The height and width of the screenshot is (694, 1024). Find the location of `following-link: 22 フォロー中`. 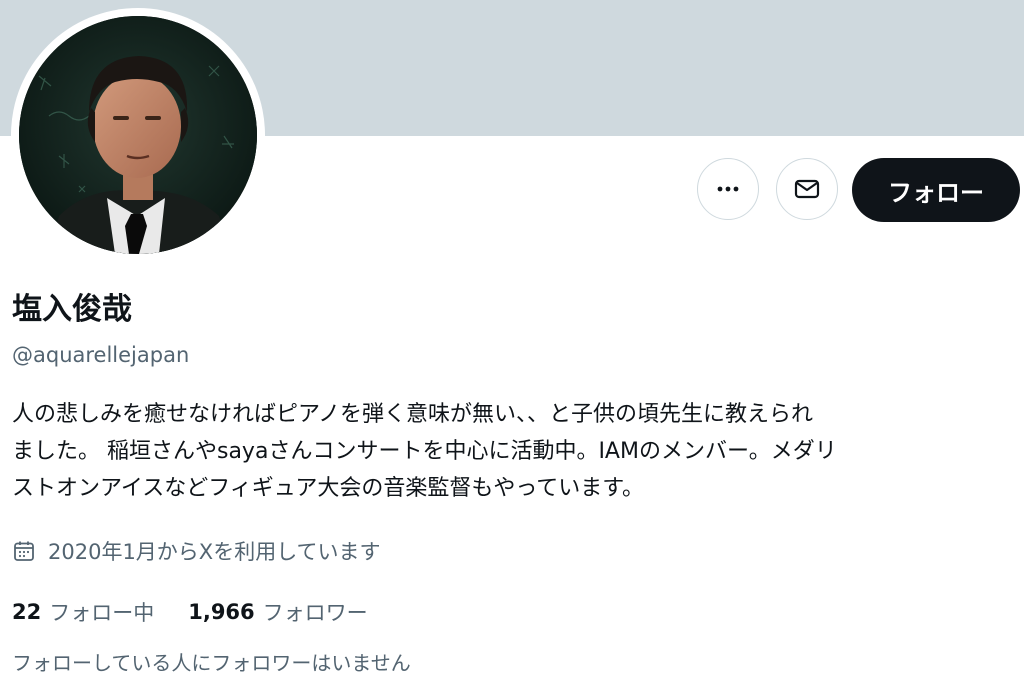

following-link: 22 フォロー中 is located at coordinates (83, 612).